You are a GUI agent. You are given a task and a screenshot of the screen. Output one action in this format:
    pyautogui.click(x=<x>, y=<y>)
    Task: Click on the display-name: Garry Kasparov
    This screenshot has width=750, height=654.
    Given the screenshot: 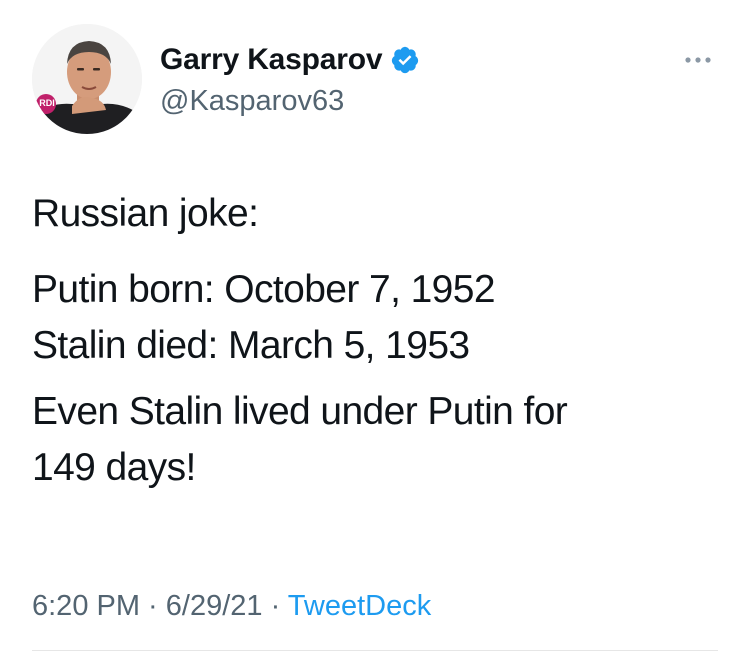 What is the action you would take?
    pyautogui.click(x=271, y=60)
    